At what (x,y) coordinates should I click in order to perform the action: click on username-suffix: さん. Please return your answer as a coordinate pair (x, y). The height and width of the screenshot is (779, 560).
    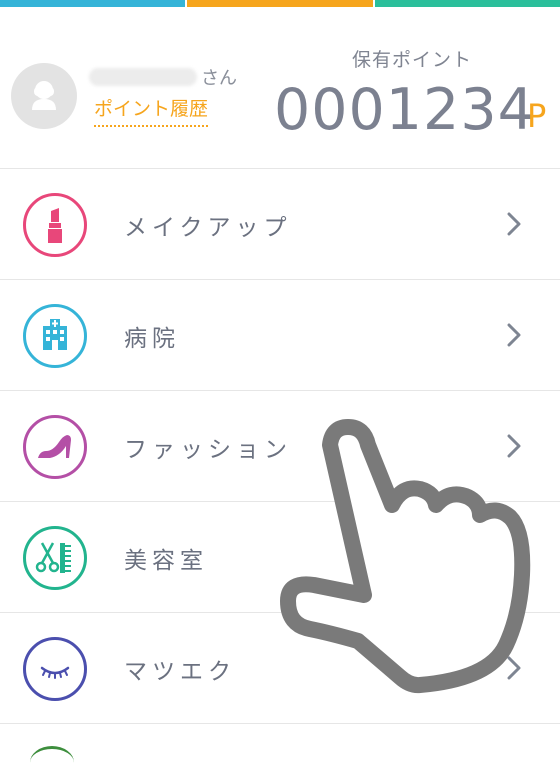
    Looking at the image, I should click on (219, 78).